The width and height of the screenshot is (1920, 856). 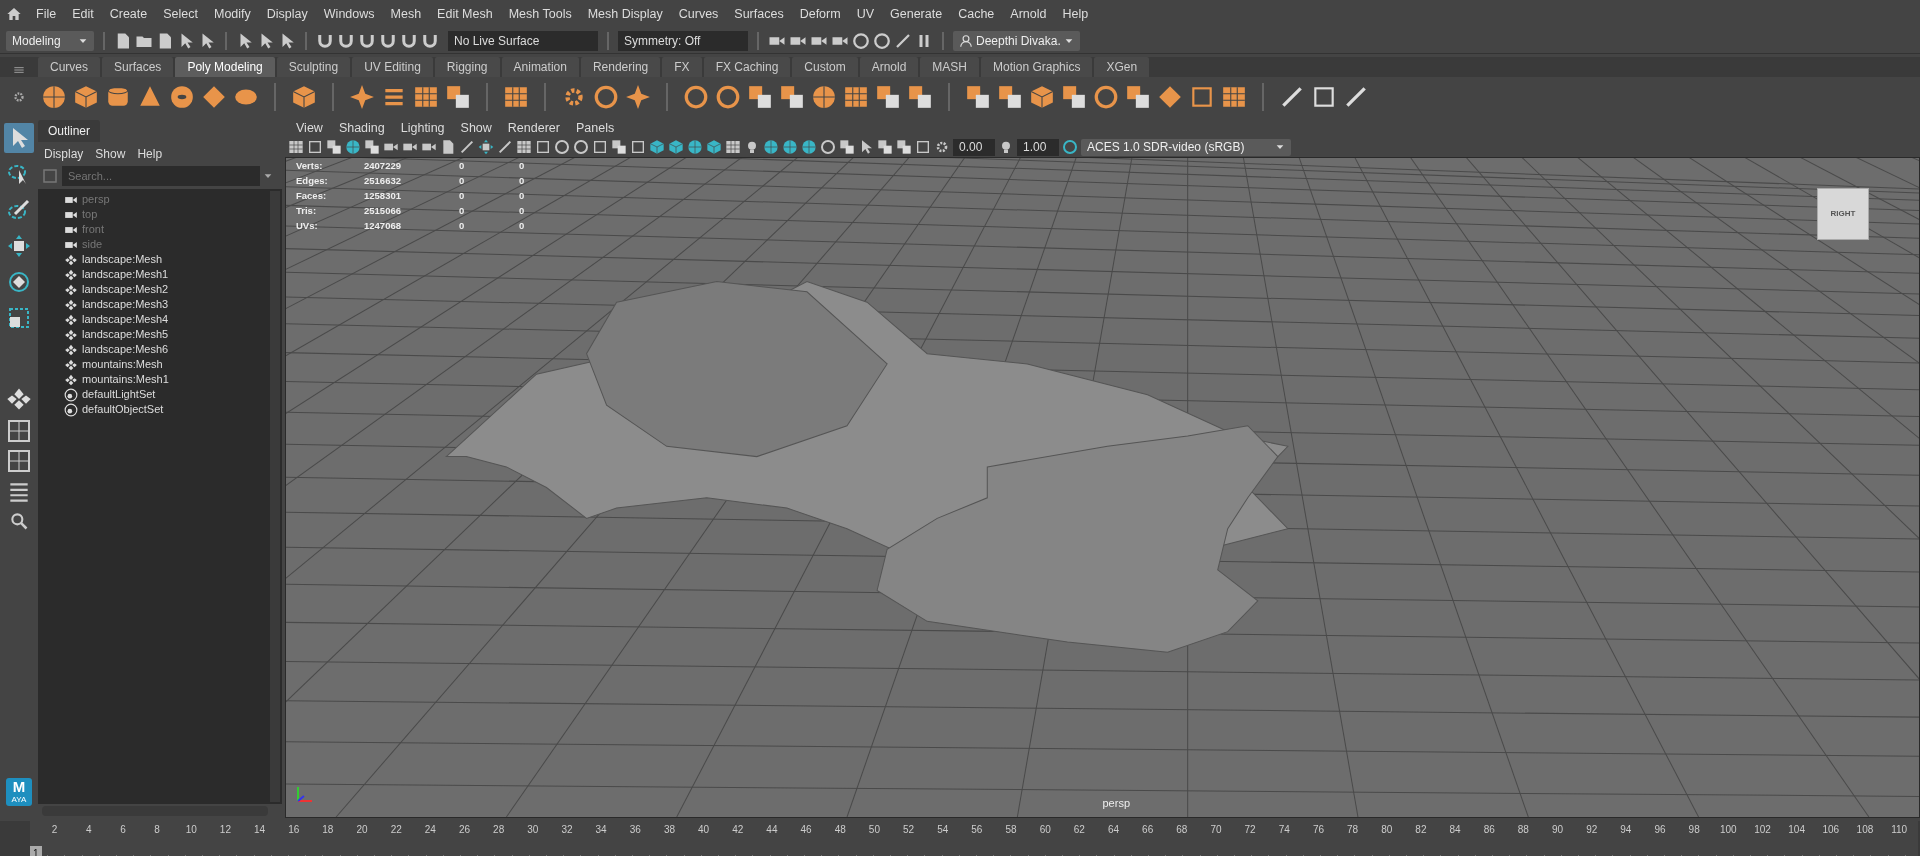 I want to click on menu-item: Create, so click(x=128, y=14).